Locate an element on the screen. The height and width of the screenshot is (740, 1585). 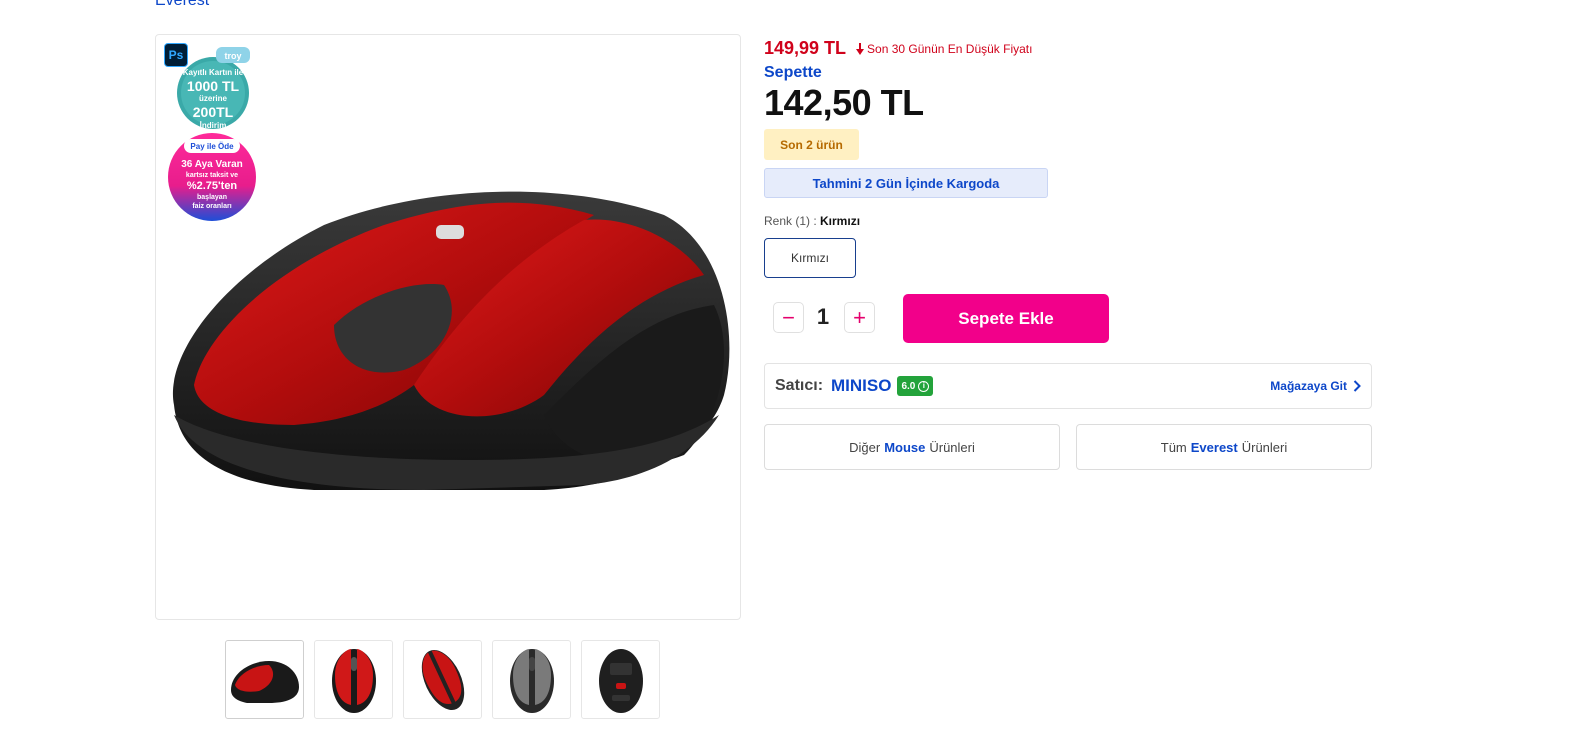
quantity-value: 1 is located at coordinates (823, 317).